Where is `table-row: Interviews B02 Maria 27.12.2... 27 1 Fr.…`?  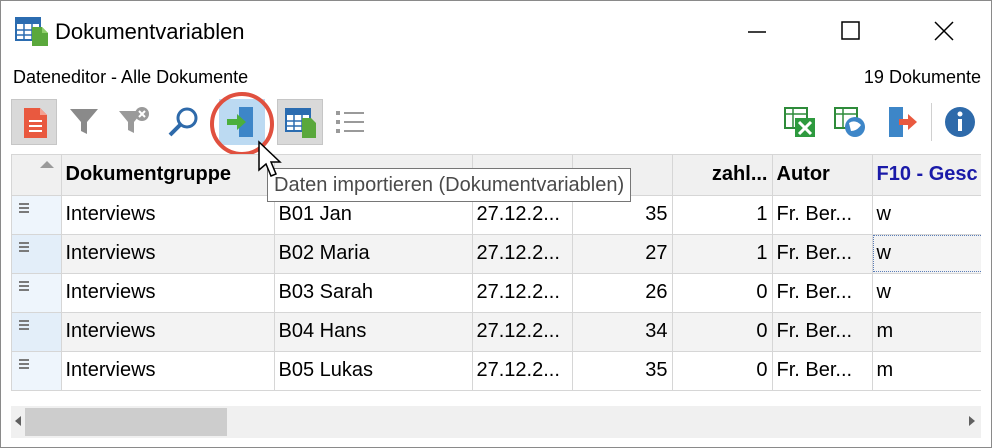 table-row: Interviews B02 Maria 27.12.2... 27 1 Fr.… is located at coordinates (496, 254).